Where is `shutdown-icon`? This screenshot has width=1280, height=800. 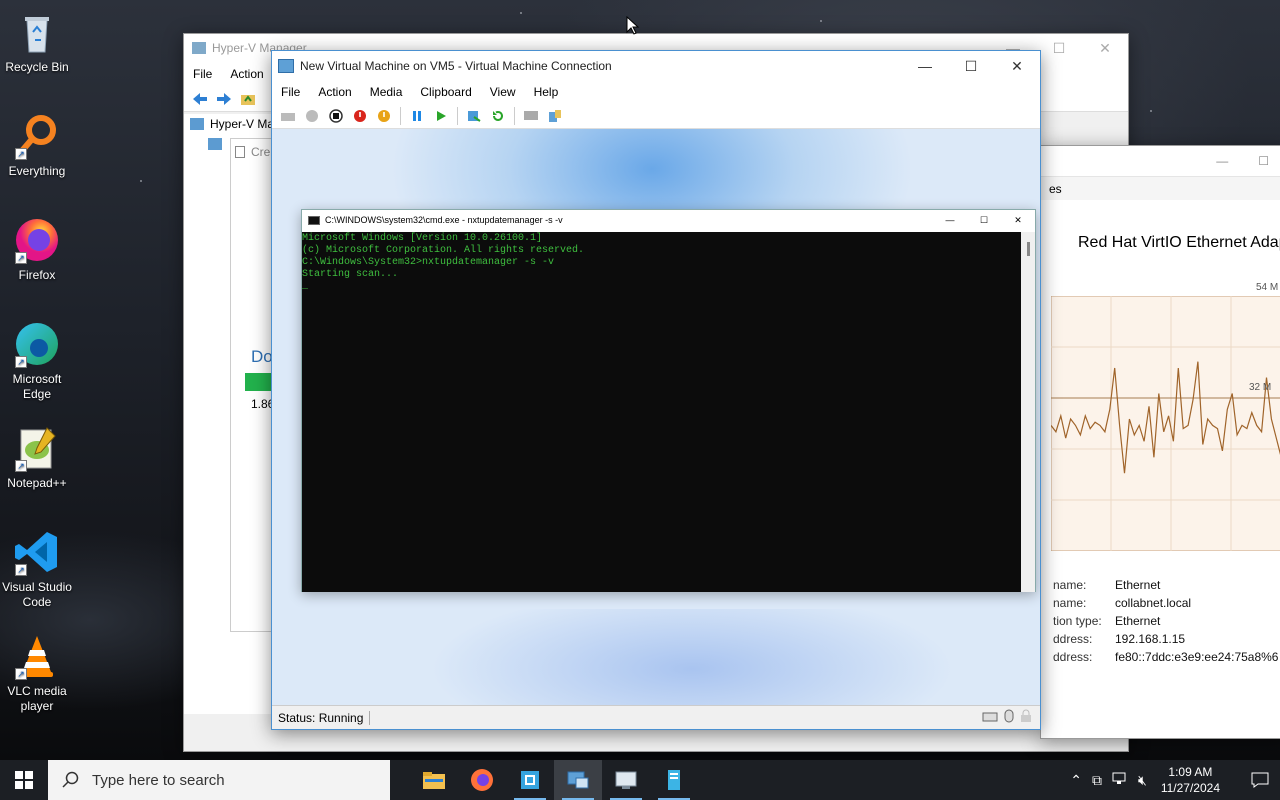 shutdown-icon is located at coordinates (360, 116).